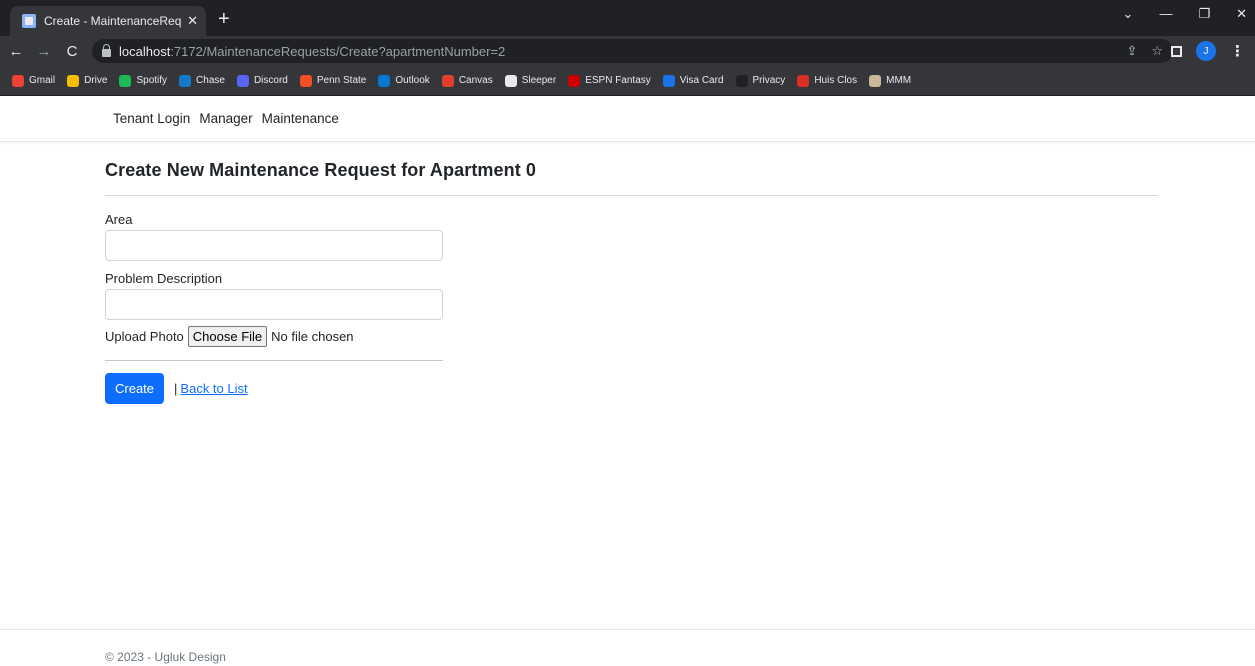 The width and height of the screenshot is (1255, 666). What do you see at coordinates (769, 80) in the screenshot?
I see `bookmark-label: Privacy` at bounding box center [769, 80].